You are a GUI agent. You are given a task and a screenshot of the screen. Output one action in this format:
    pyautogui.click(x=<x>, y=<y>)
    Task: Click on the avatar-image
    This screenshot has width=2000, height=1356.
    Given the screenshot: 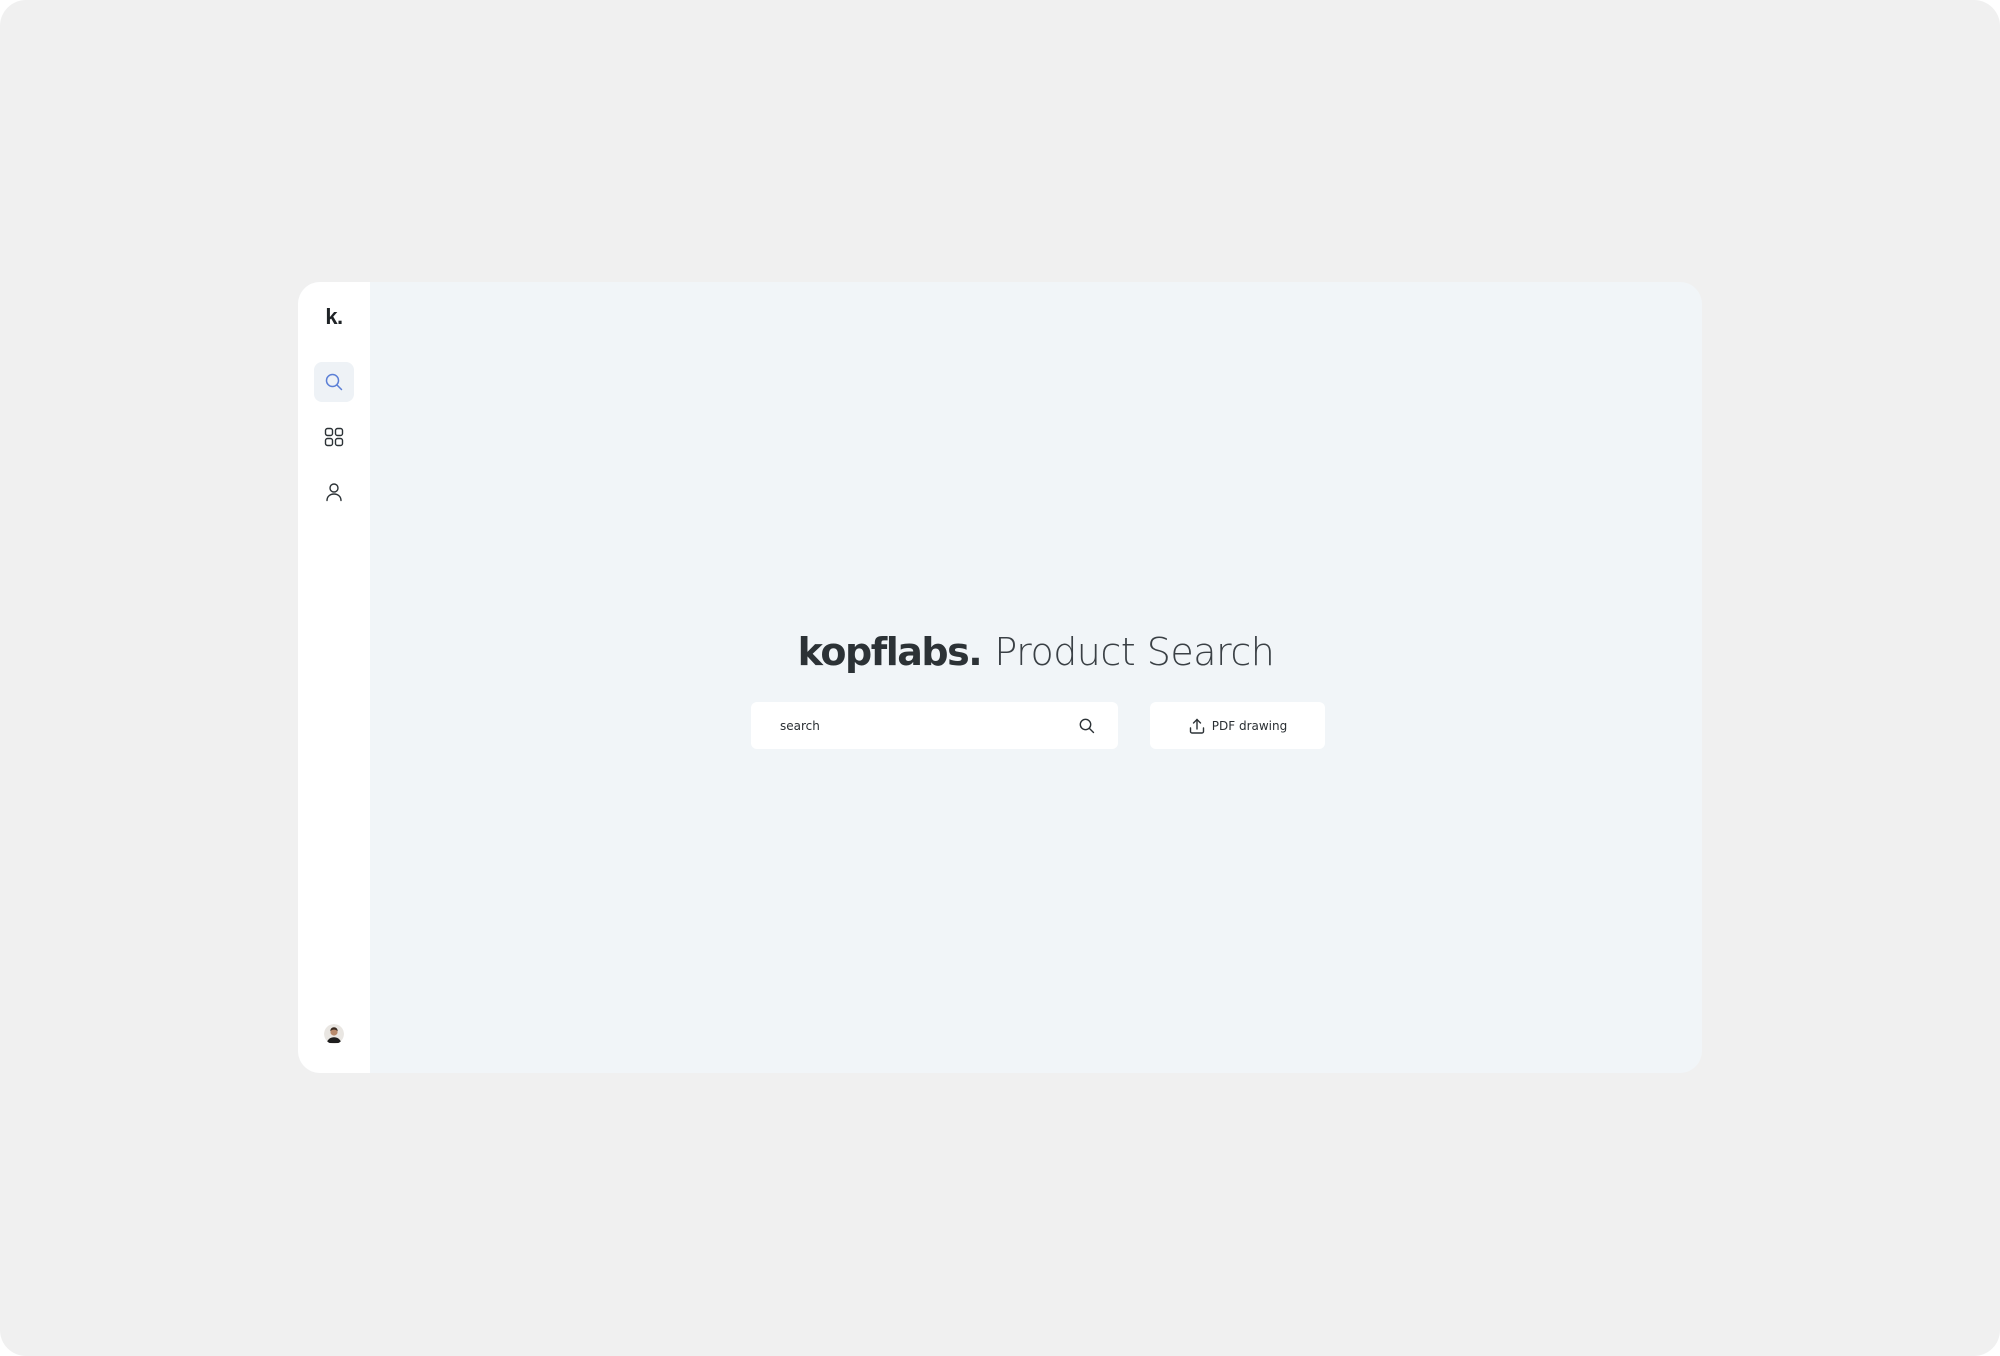 What is the action you would take?
    pyautogui.click(x=334, y=1034)
    